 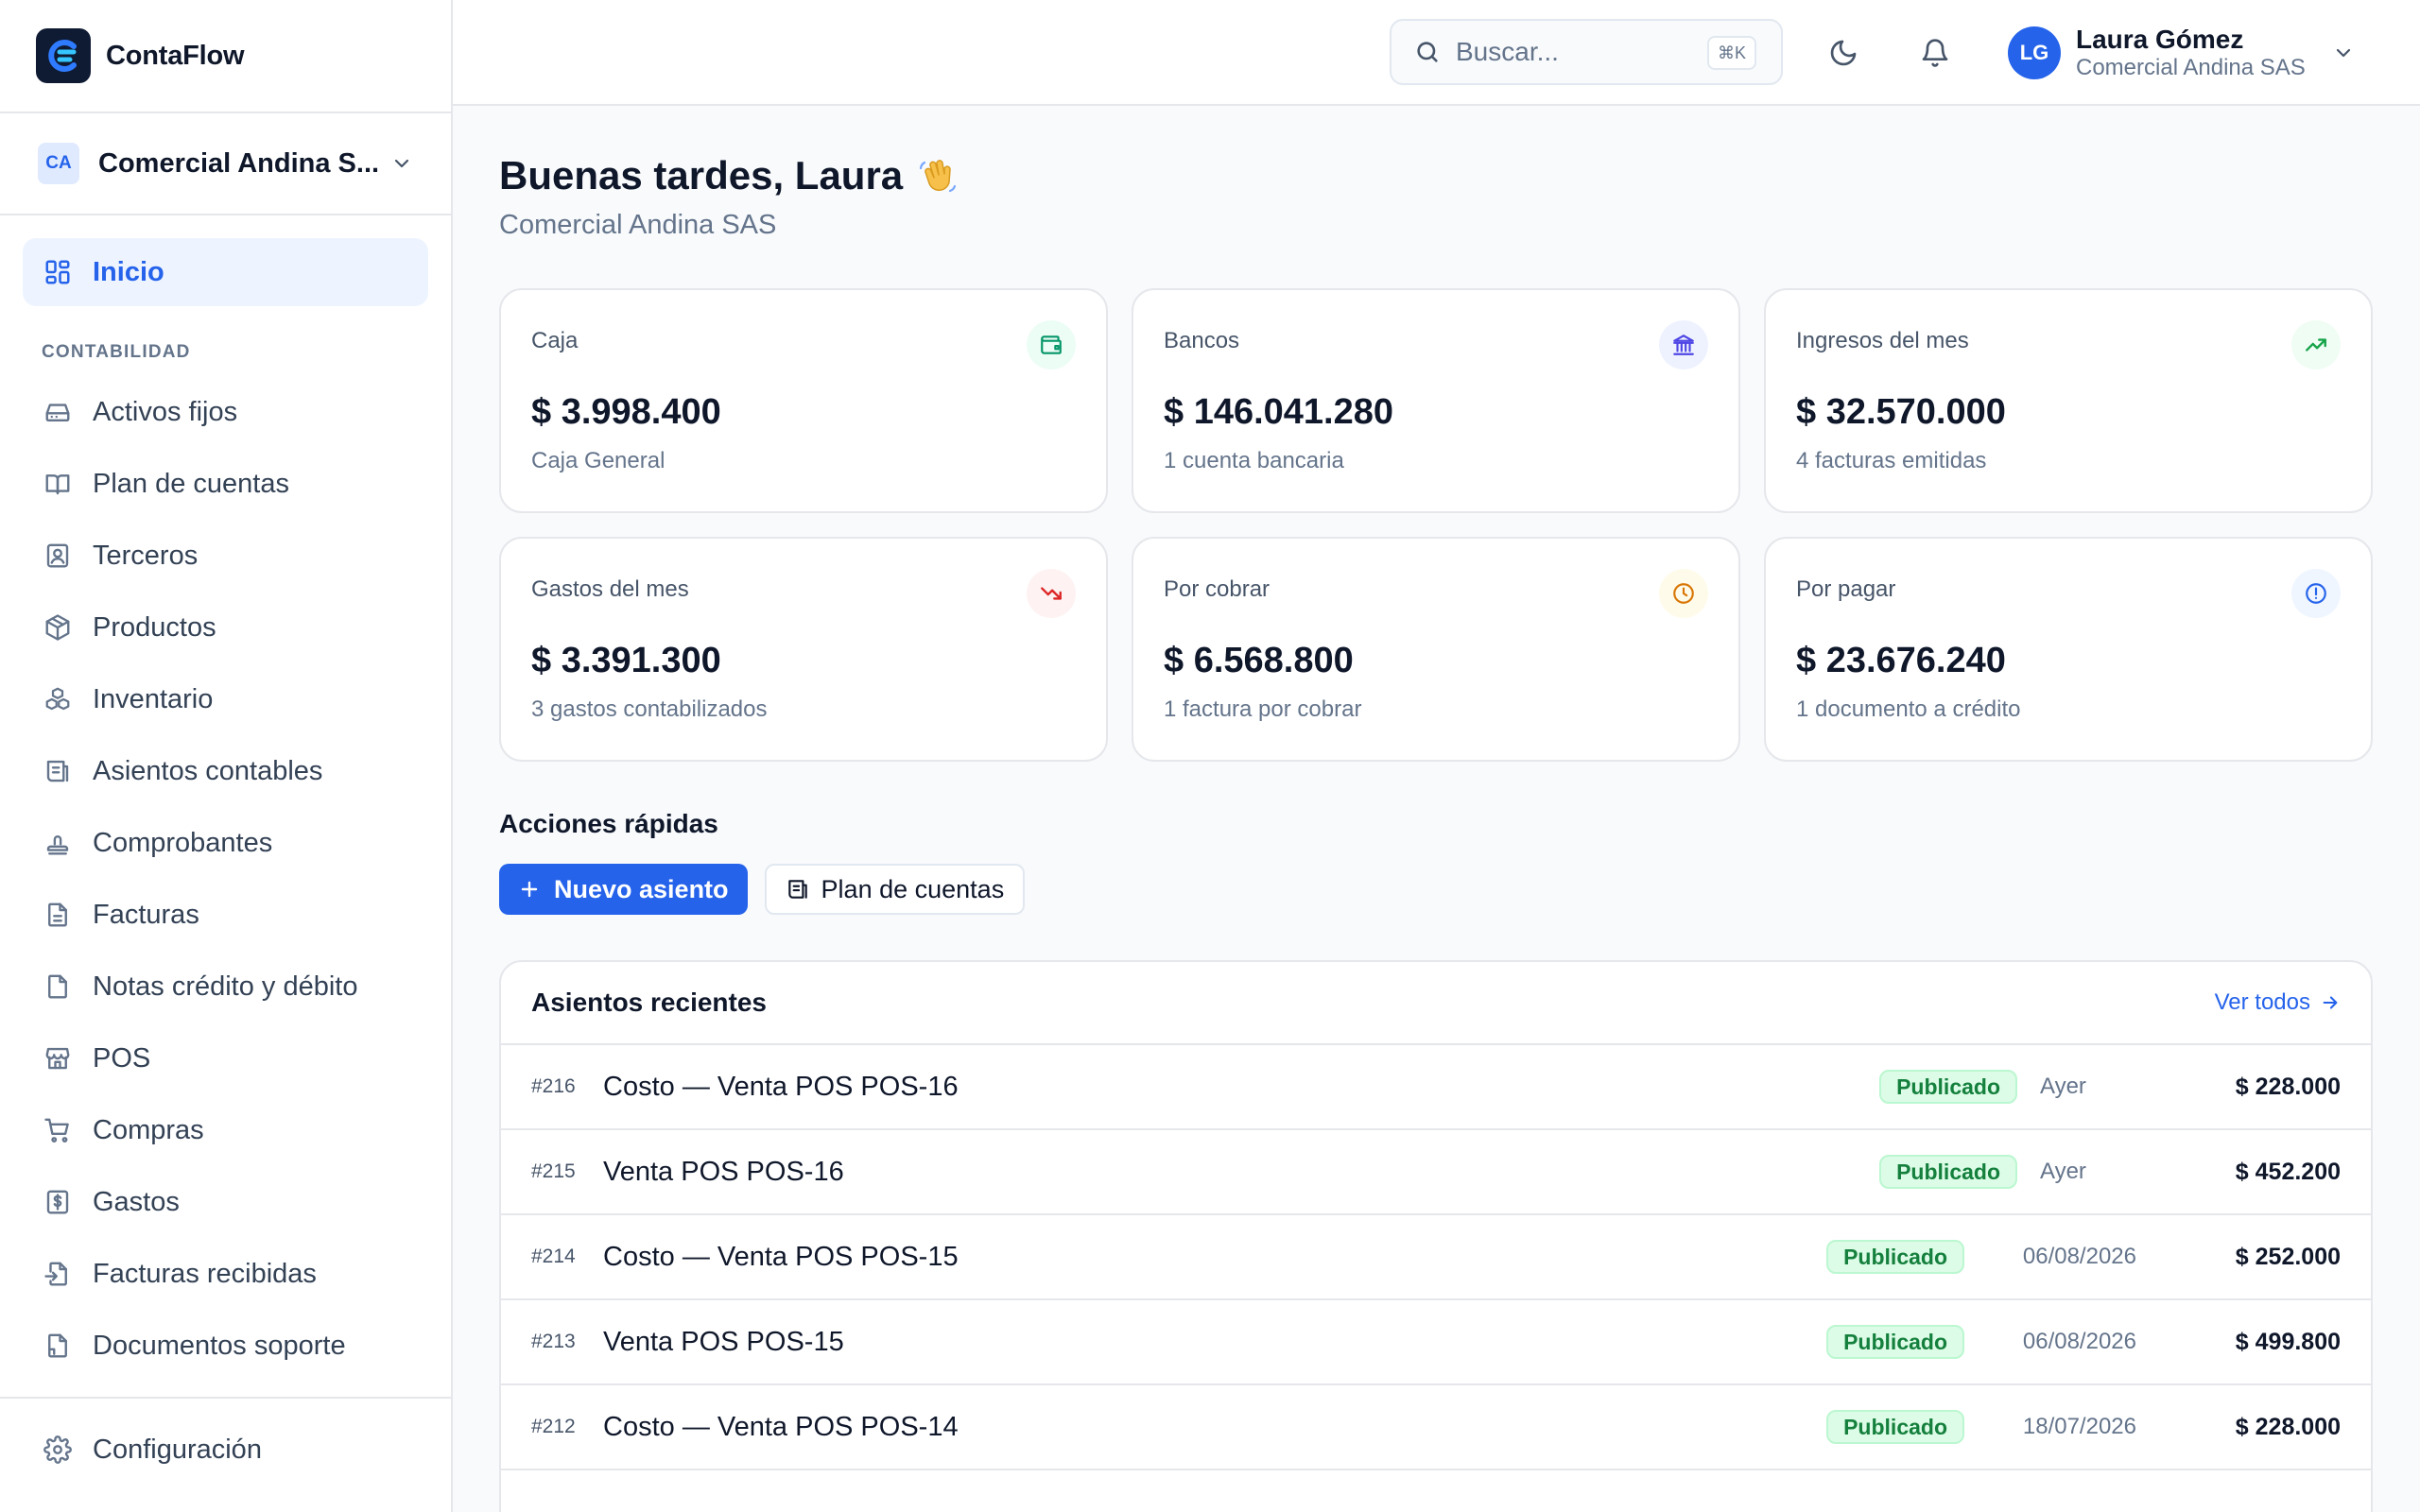 I want to click on new-entry-button: Nuevo asiento, so click(x=623, y=889).